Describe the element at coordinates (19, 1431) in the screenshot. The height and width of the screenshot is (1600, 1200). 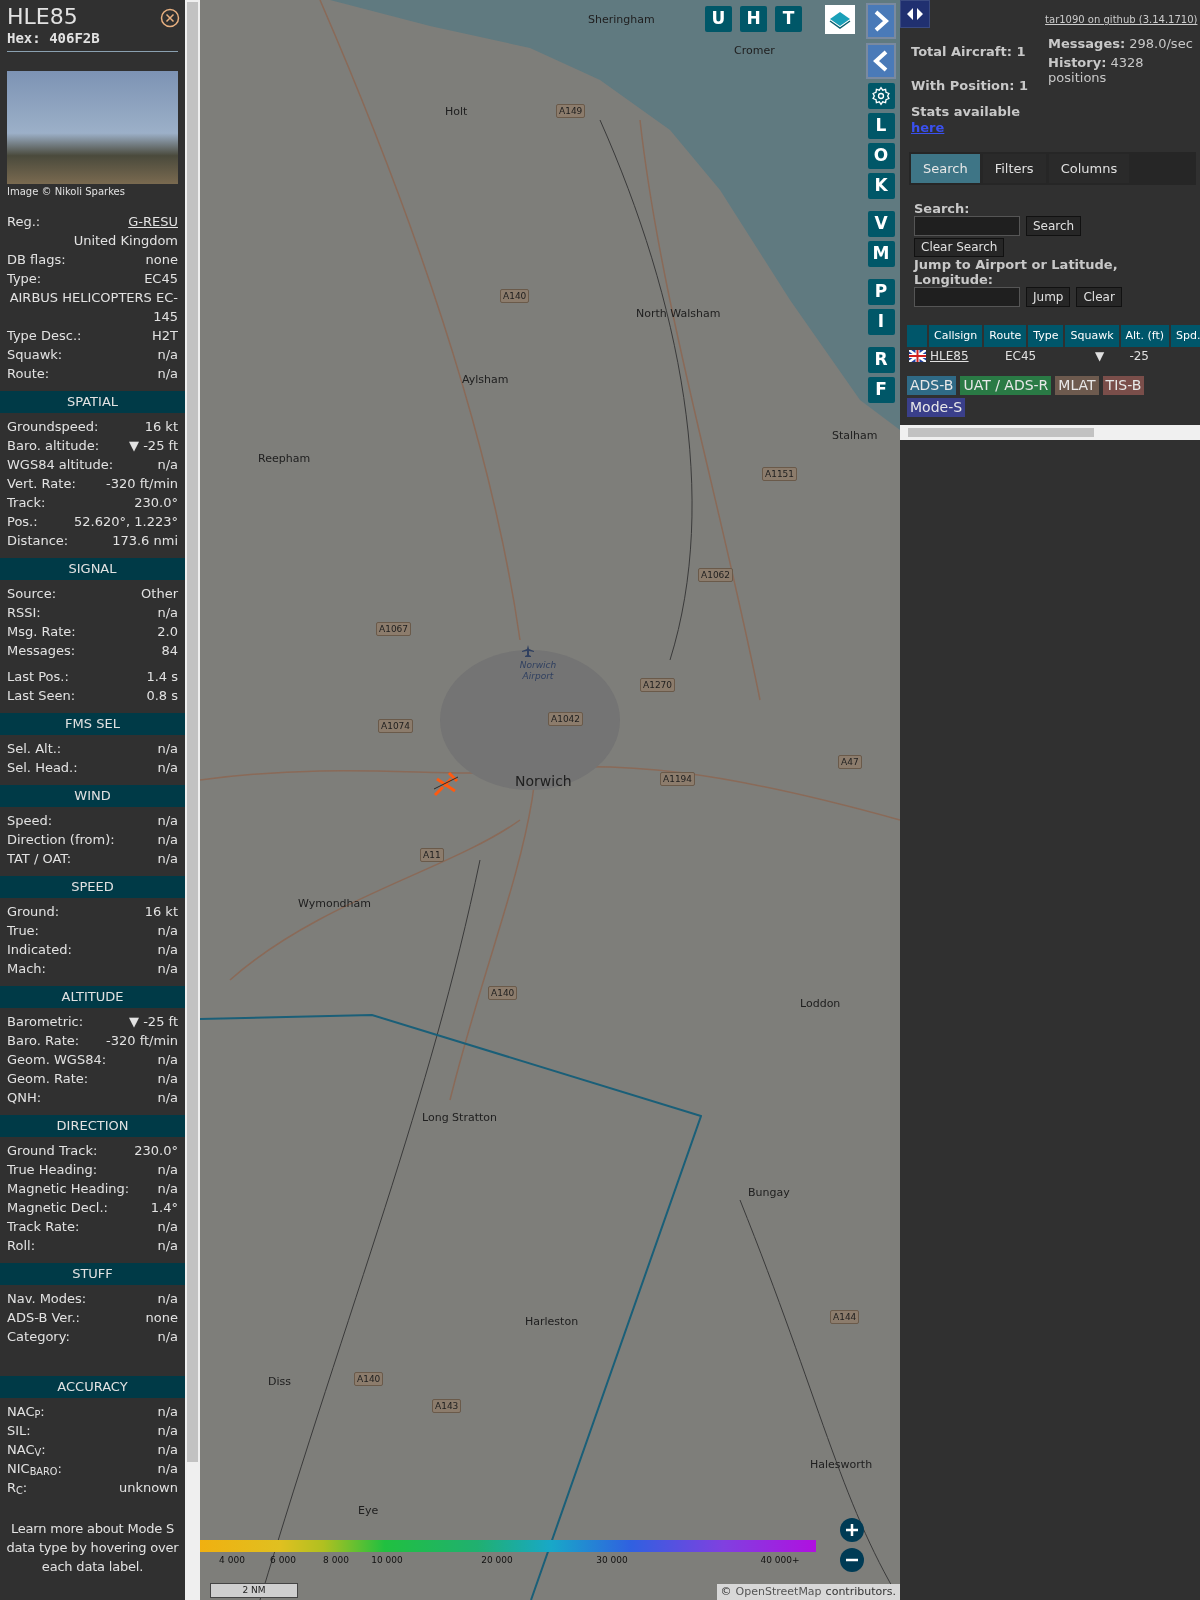
I see `field-label: SIL:` at that location.